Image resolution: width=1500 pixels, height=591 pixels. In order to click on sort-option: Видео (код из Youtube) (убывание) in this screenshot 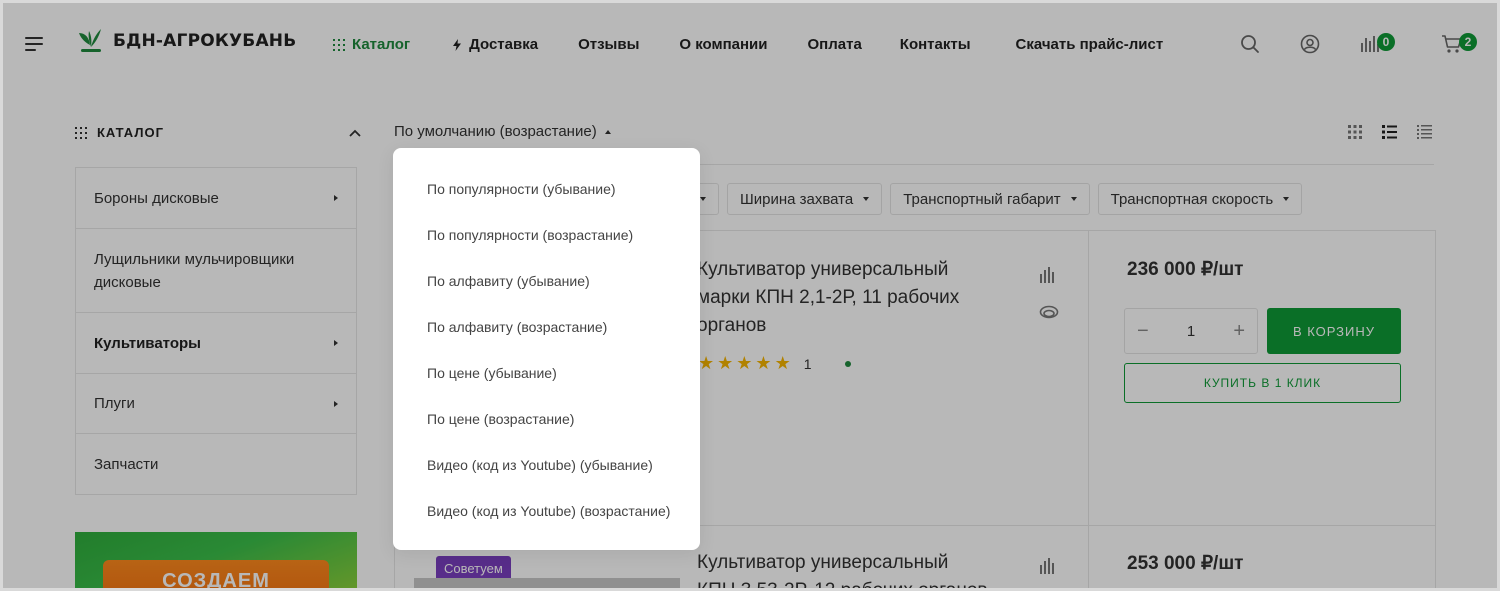, I will do `click(546, 465)`.